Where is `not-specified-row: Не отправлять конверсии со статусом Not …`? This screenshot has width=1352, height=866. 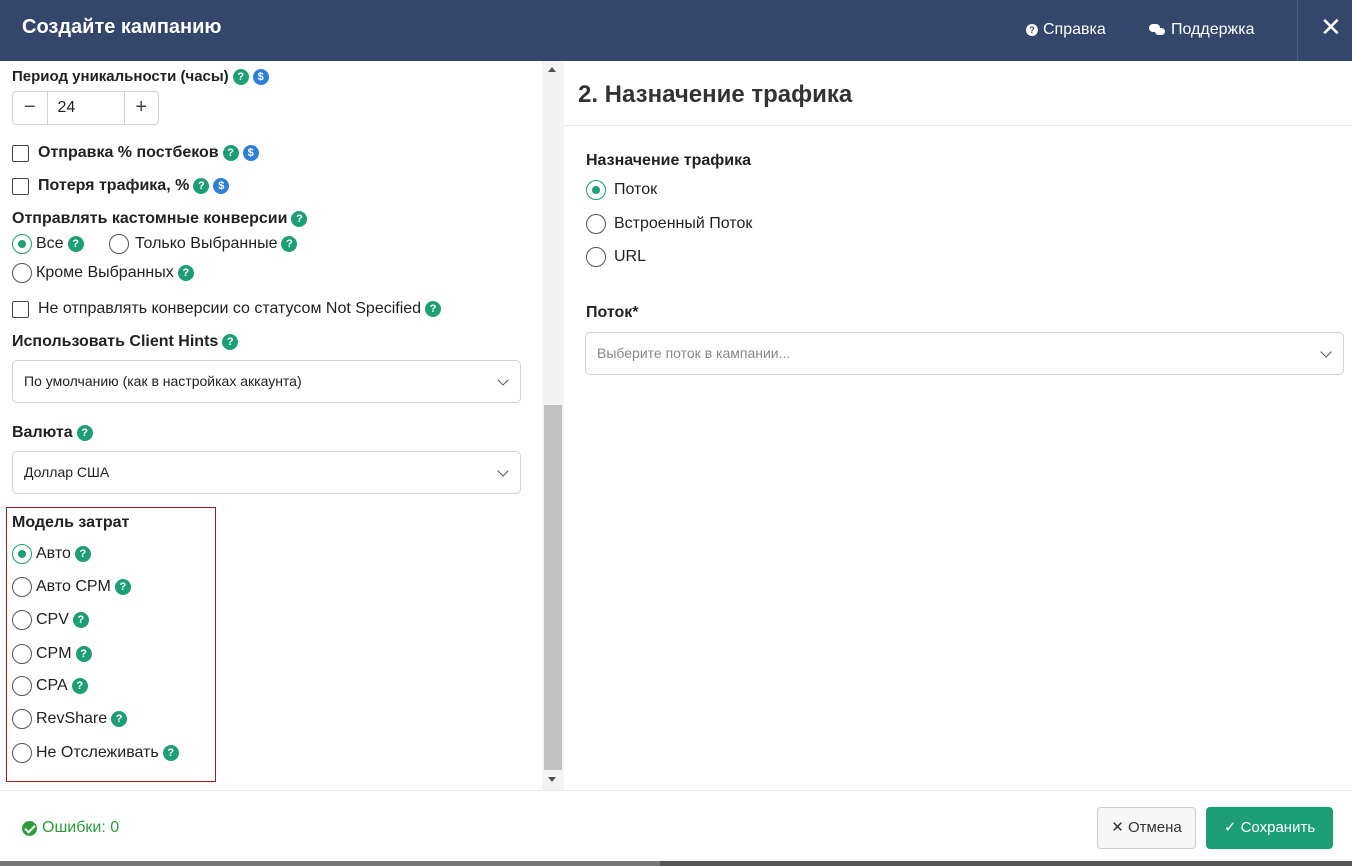 not-specified-row: Не отправлять конверсии со статусом Not … is located at coordinates (227, 309).